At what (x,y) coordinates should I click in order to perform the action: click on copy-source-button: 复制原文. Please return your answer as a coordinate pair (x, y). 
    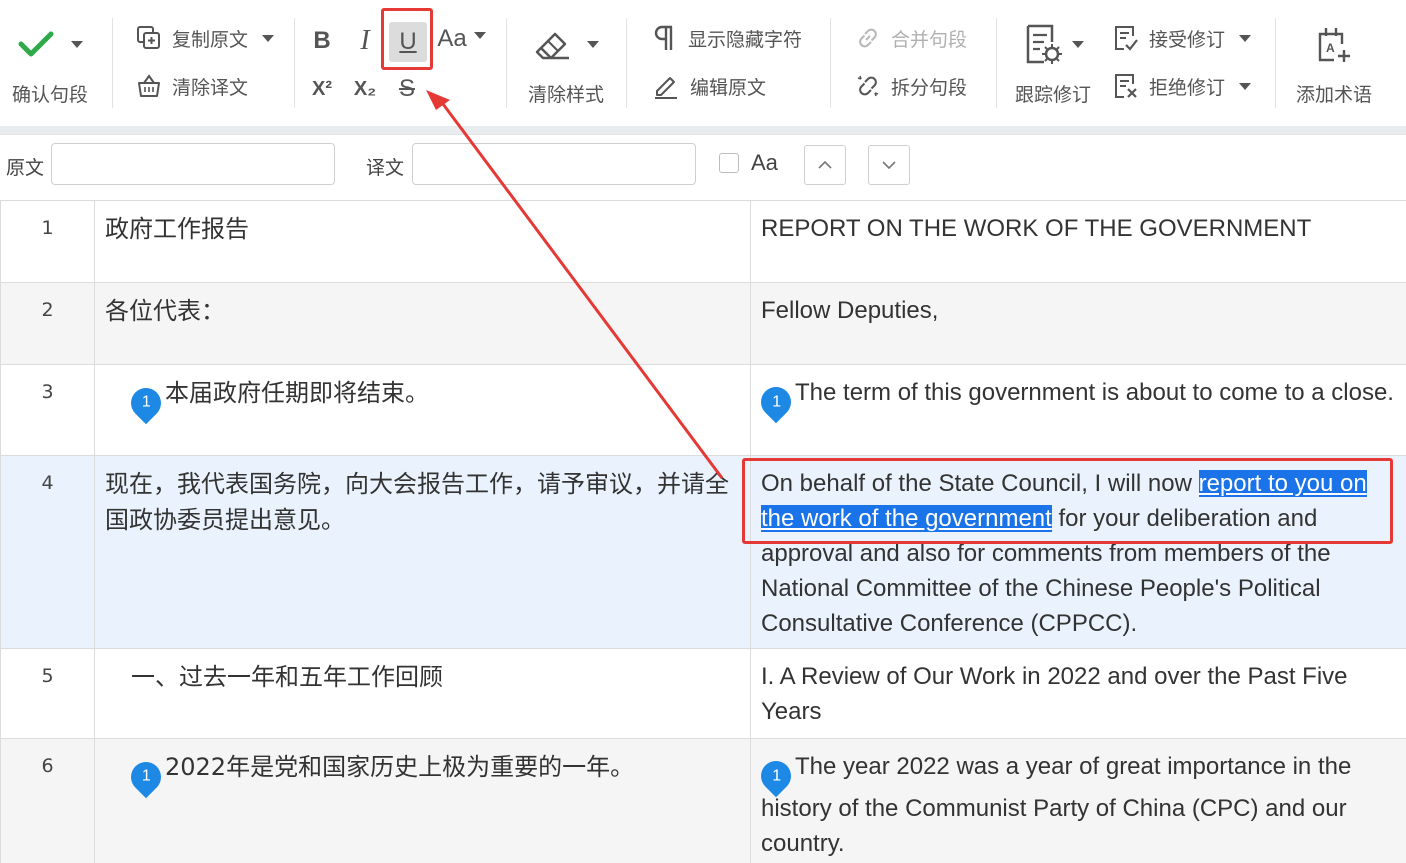
    Looking at the image, I should click on (205, 38).